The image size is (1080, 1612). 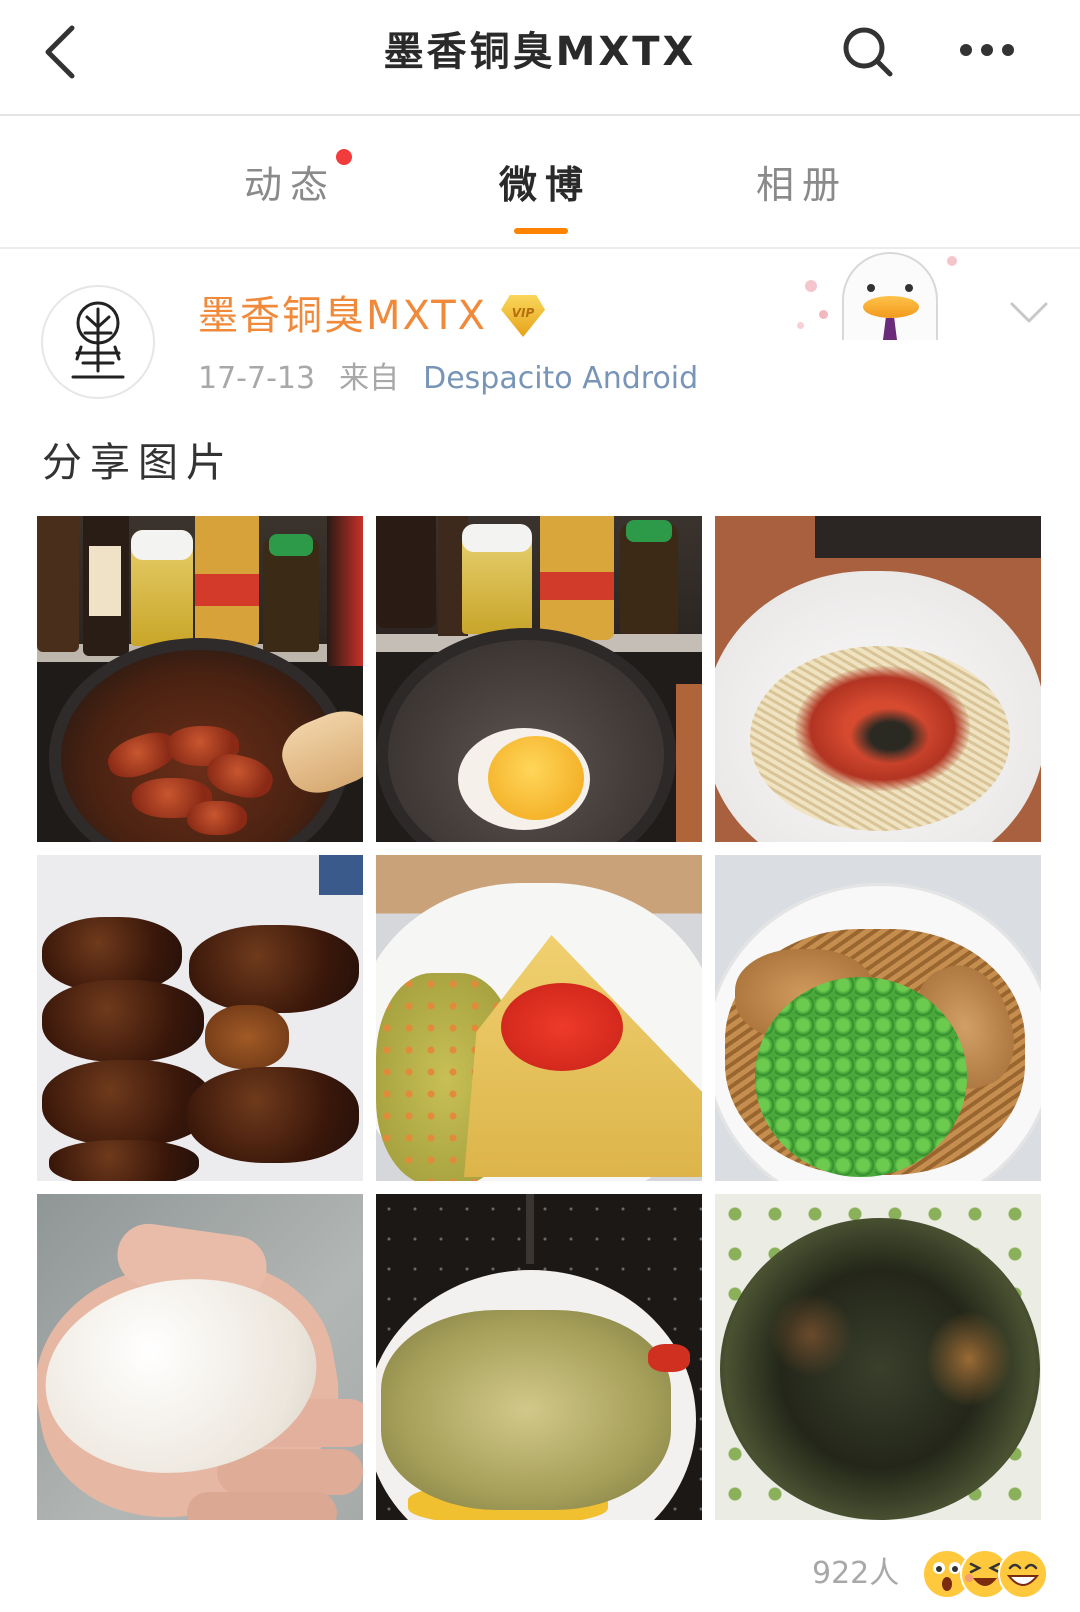 I want to click on notification-dot, so click(x=344, y=157).